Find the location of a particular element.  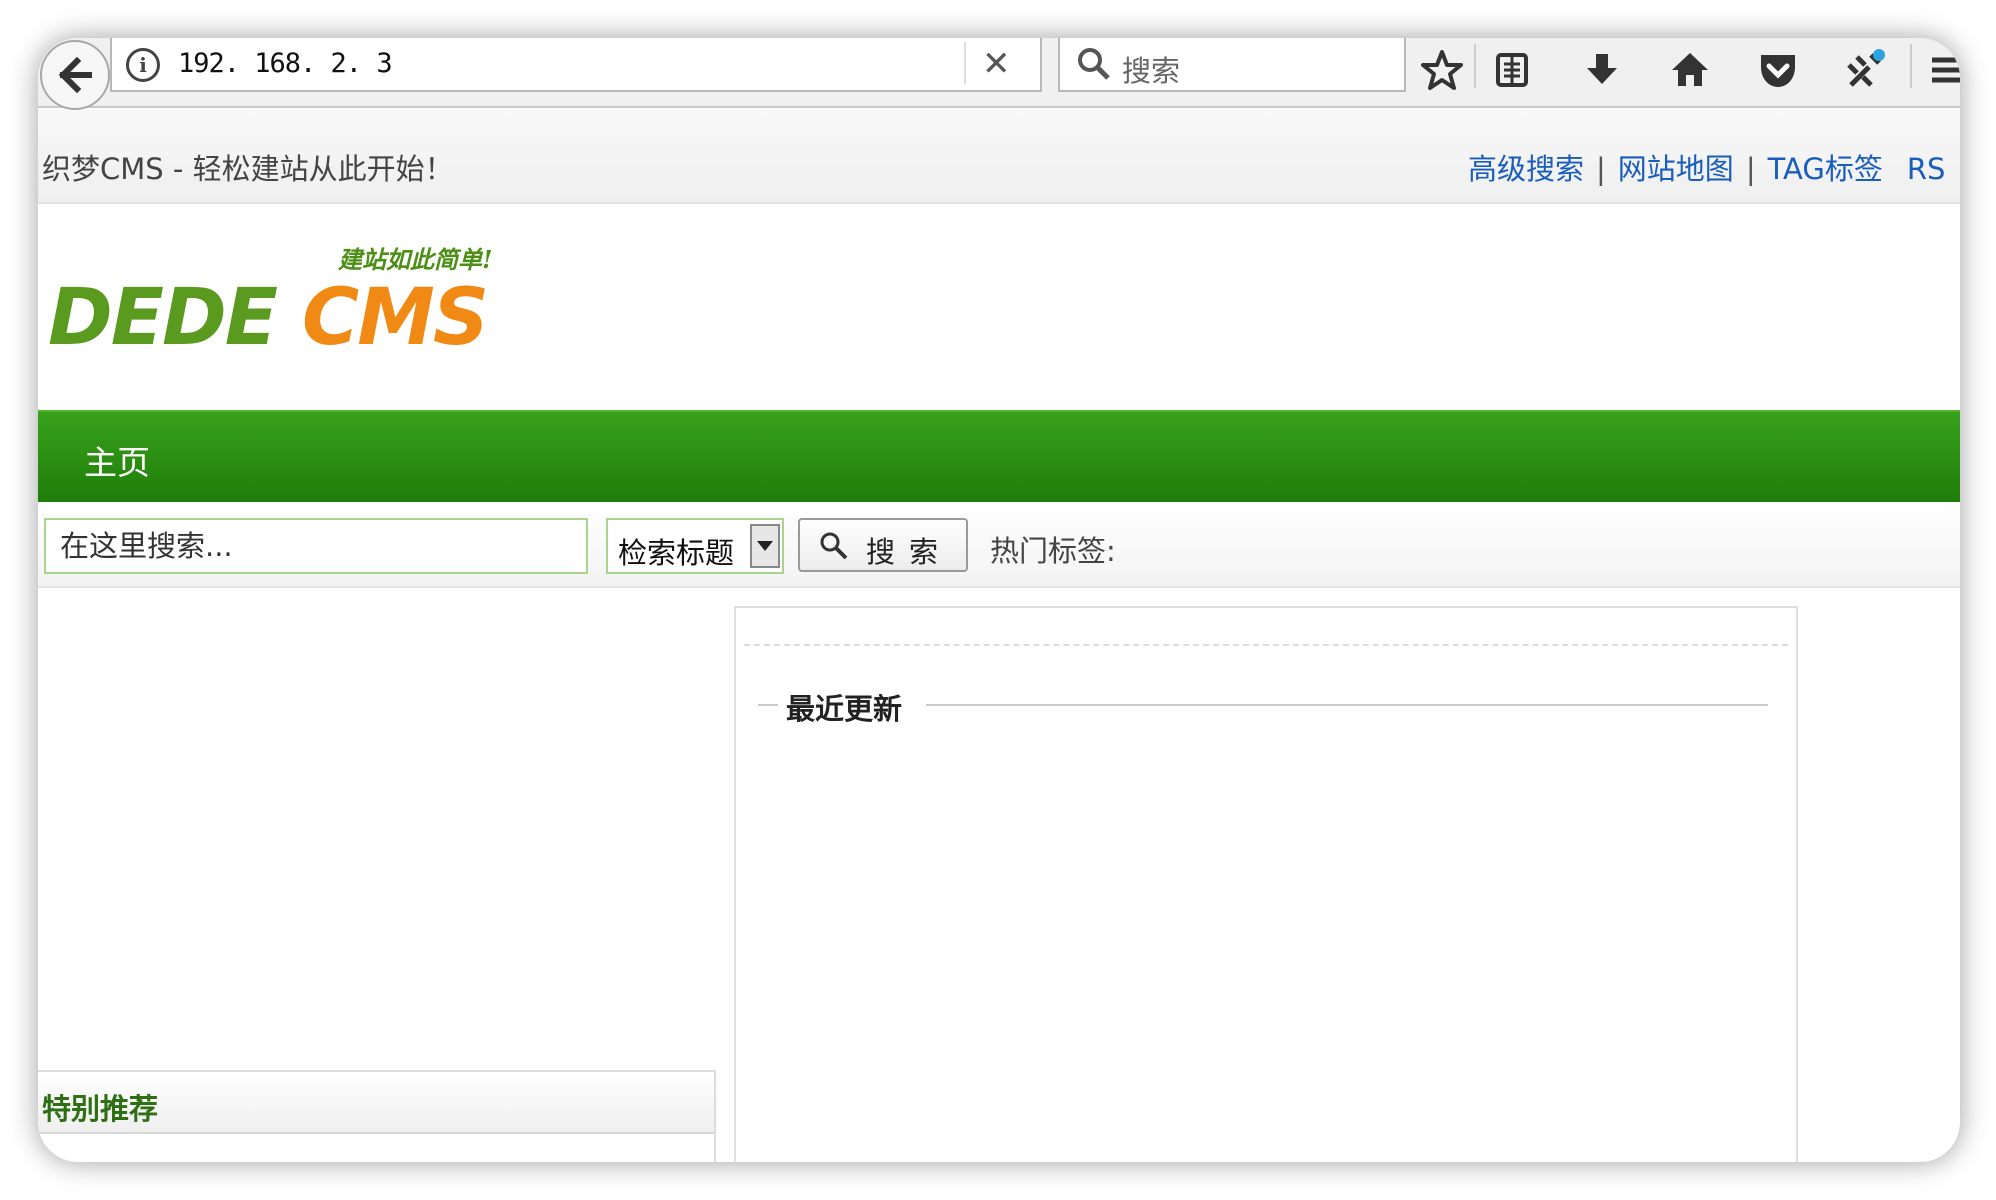

info-icon: i is located at coordinates (143, 65).